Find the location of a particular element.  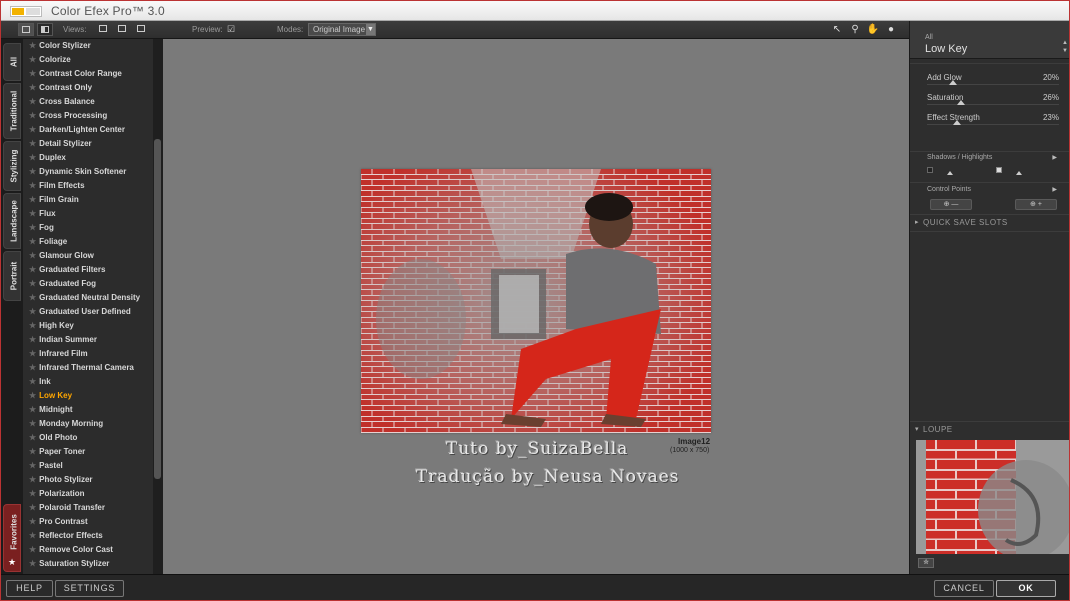

filter-item: ★ Low Key is located at coordinates (88, 396).